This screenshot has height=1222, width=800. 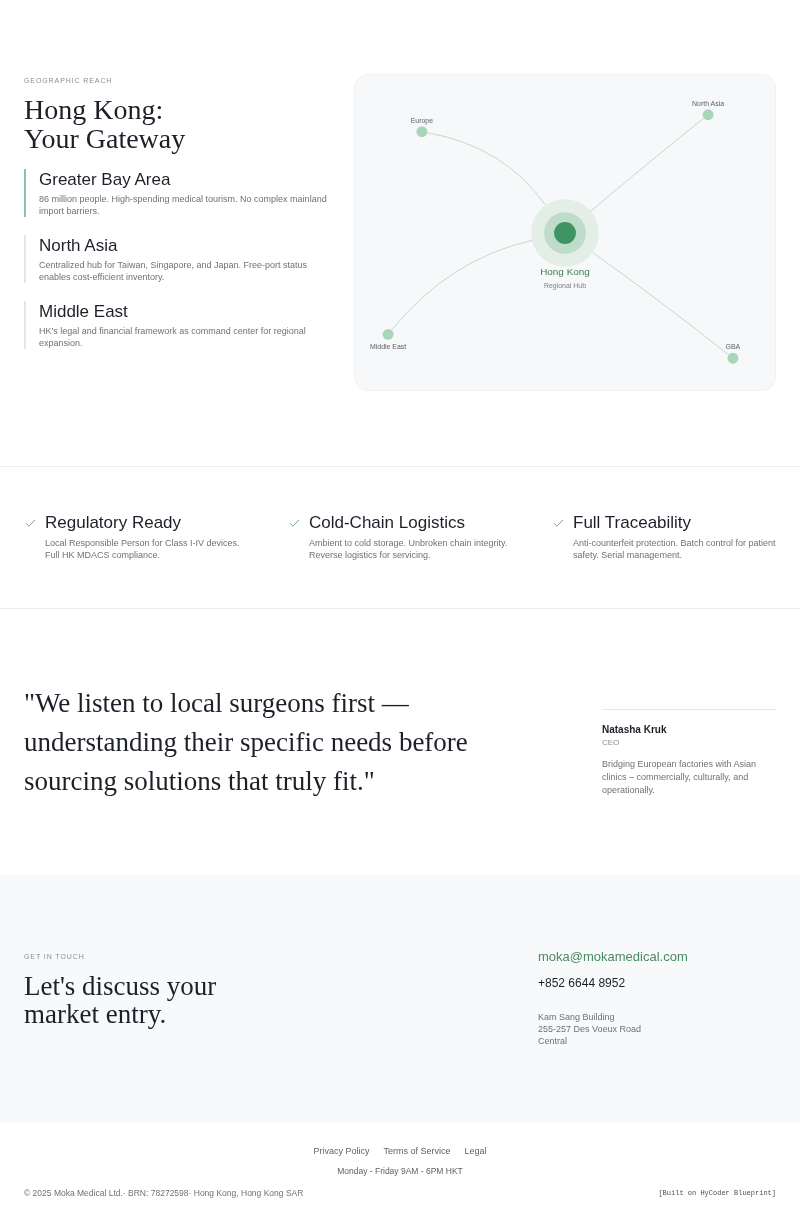 I want to click on region-description: 86 million people. High-spending medical tourism. No complex mainland import barriers., so click(x=183, y=205).